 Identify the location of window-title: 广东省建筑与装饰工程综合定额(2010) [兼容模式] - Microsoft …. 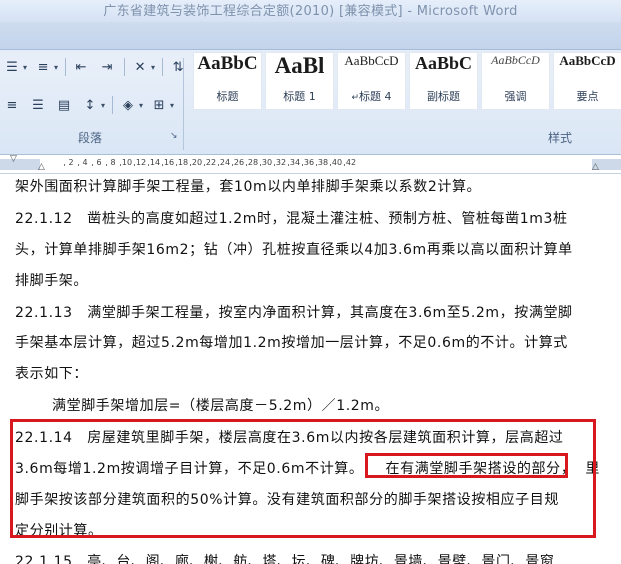
(310, 11).